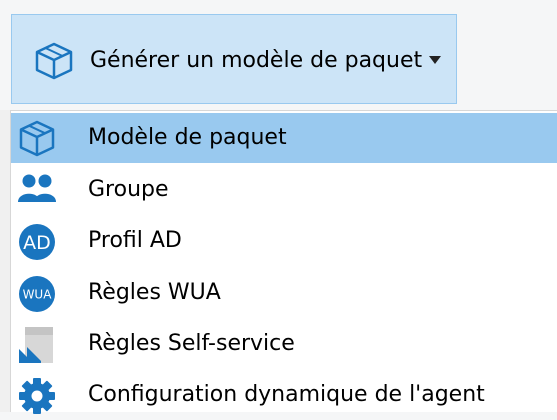 This screenshot has width=557, height=420. I want to click on menu-item-label: Configuration dynamique de l'agent, so click(286, 394).